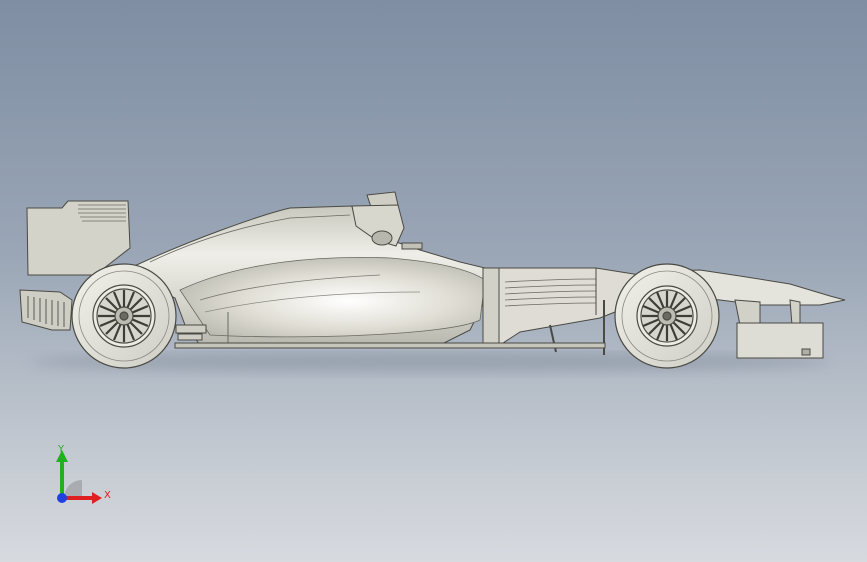 This screenshot has width=867, height=562. Describe the element at coordinates (780, 340) in the screenshot. I see `front-wing` at that location.